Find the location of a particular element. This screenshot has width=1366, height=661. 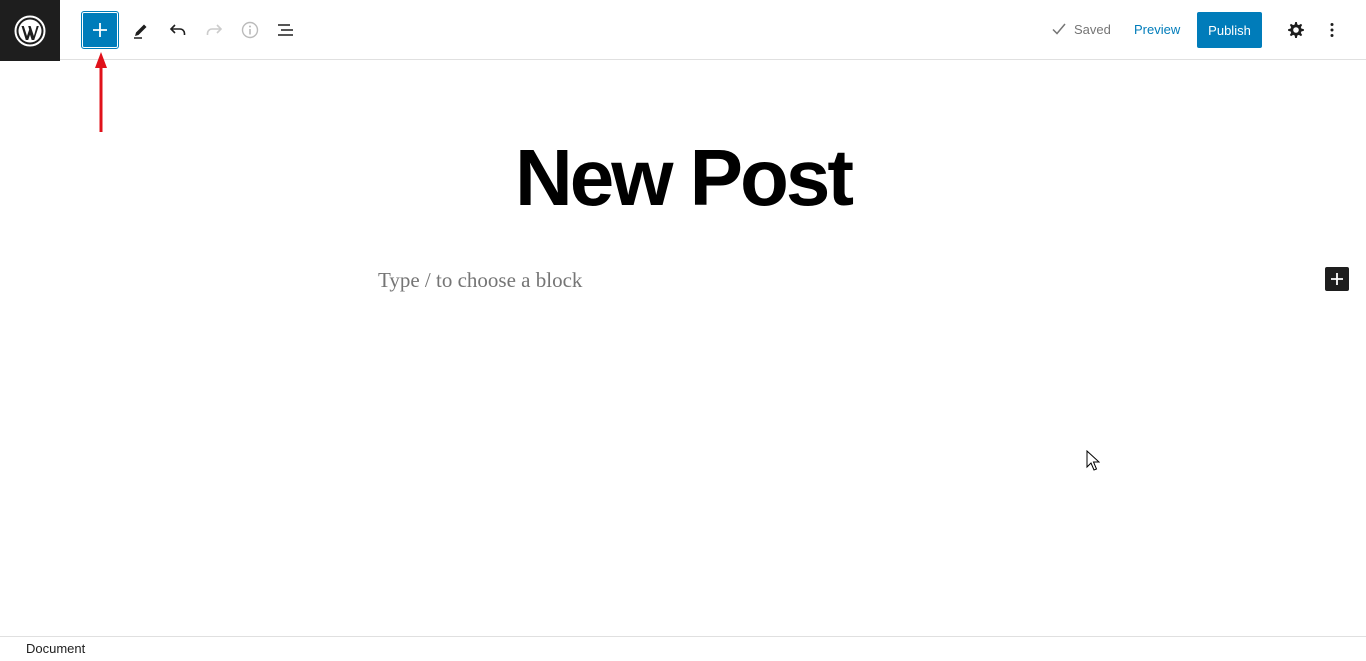

undo-button is located at coordinates (178, 30).